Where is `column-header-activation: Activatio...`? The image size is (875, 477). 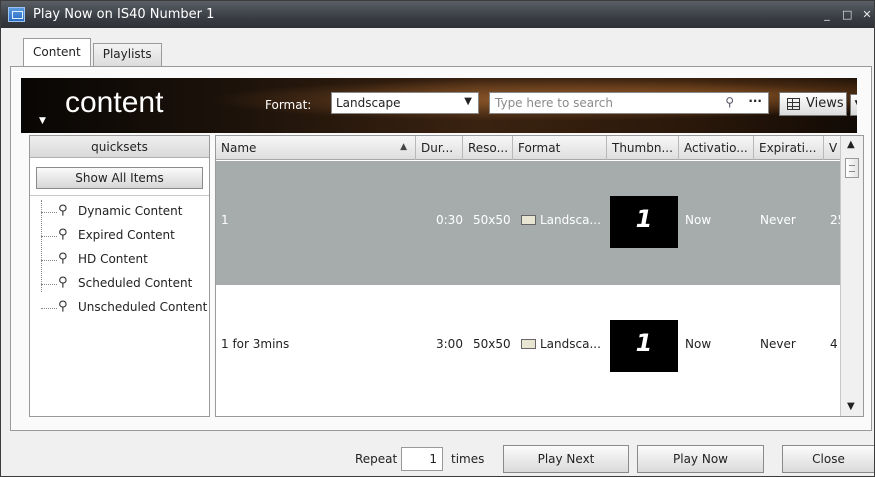
column-header-activation: Activatio... is located at coordinates (716, 148).